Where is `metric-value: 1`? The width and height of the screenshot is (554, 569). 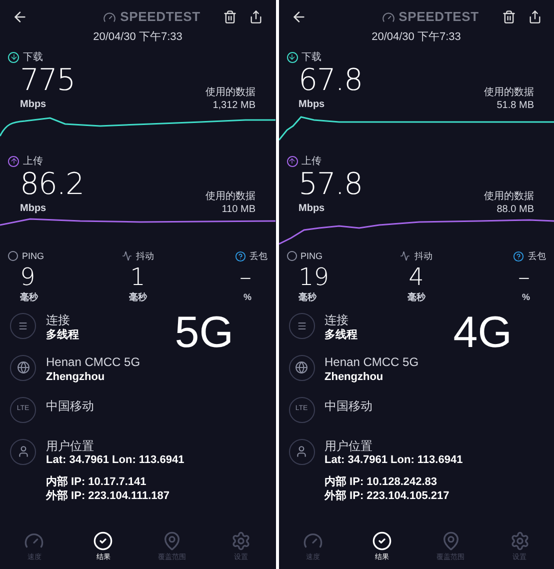 metric-value: 1 is located at coordinates (138, 277).